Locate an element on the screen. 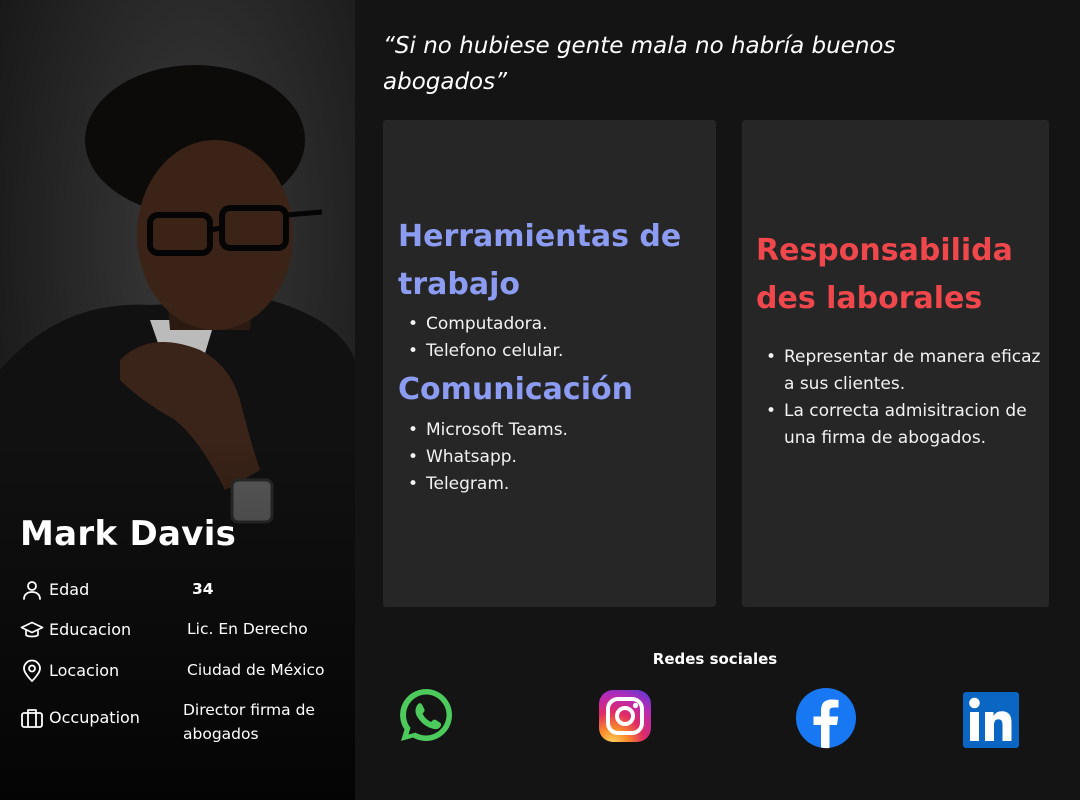 Image resolution: width=1080 pixels, height=800 pixels. info-age: Edad 34 is located at coordinates (185, 591).